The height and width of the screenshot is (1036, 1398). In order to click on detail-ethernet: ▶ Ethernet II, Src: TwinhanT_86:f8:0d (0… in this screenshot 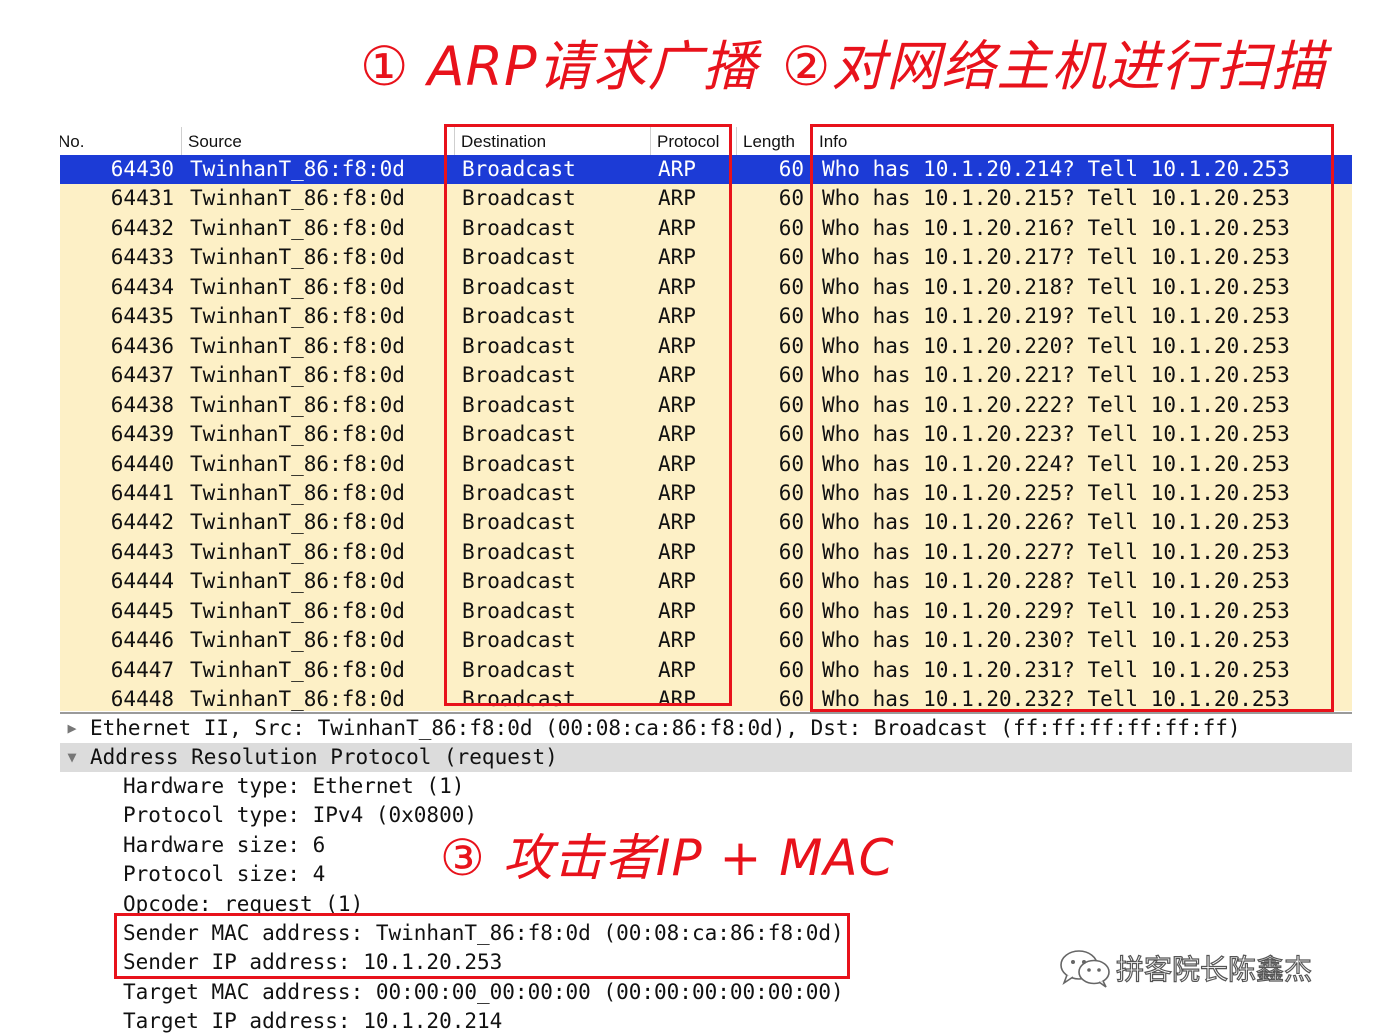, I will do `click(706, 728)`.